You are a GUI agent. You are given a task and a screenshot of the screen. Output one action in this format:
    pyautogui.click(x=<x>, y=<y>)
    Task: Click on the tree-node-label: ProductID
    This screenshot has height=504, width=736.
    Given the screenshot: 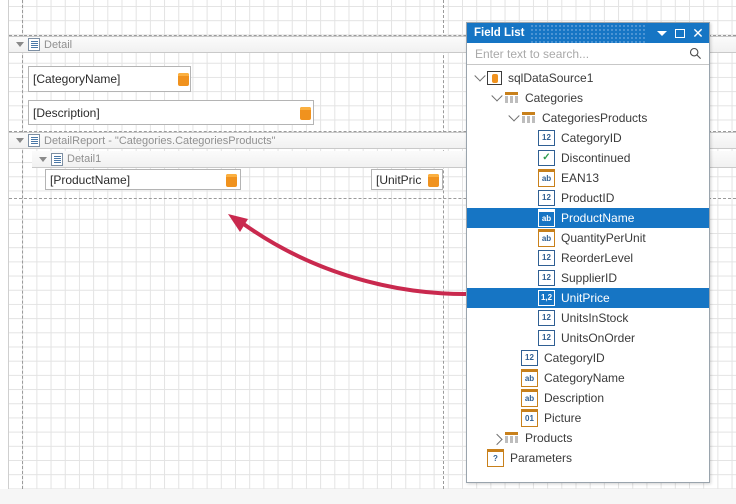 What is the action you would take?
    pyautogui.click(x=588, y=198)
    